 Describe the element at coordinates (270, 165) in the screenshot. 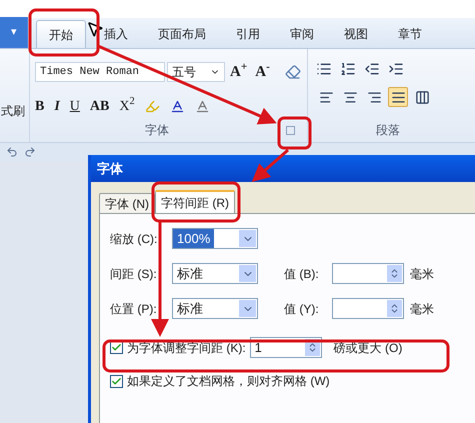

I see `annotation-arrow` at that location.